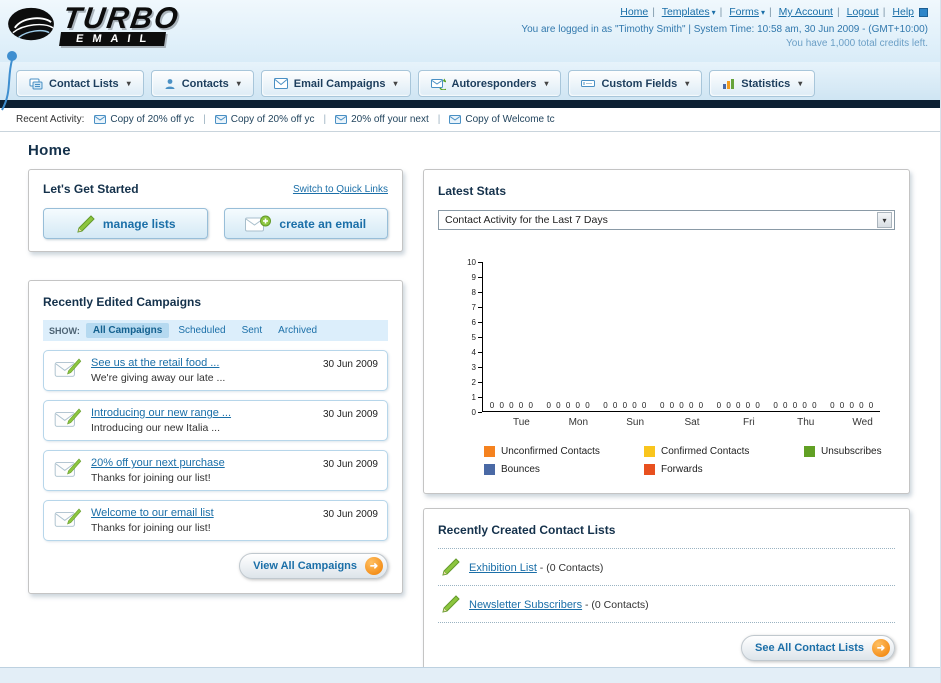 Image resolution: width=941 pixels, height=683 pixels. What do you see at coordinates (863, 12) in the screenshot?
I see `top-link-logout: Logout` at bounding box center [863, 12].